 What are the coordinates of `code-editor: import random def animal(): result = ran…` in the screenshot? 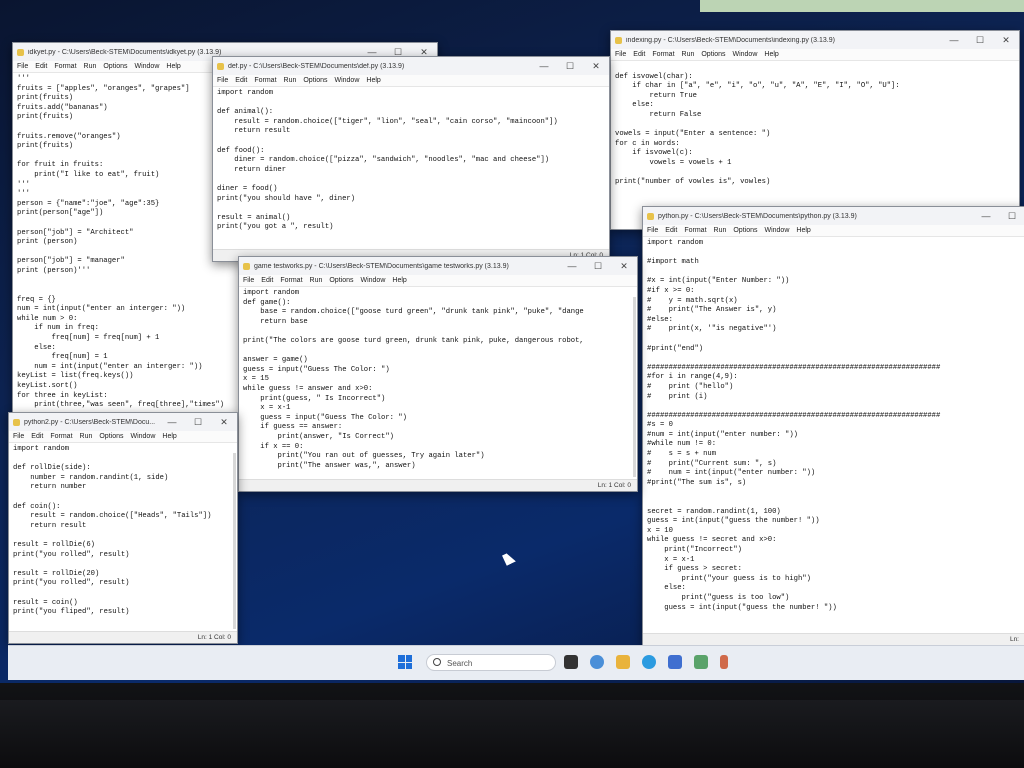 It's located at (411, 161).